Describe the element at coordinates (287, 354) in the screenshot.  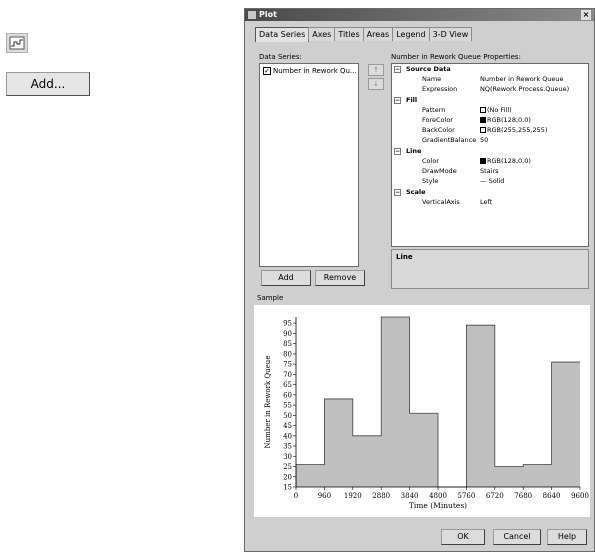
I see `y-tick-label: 80` at that location.